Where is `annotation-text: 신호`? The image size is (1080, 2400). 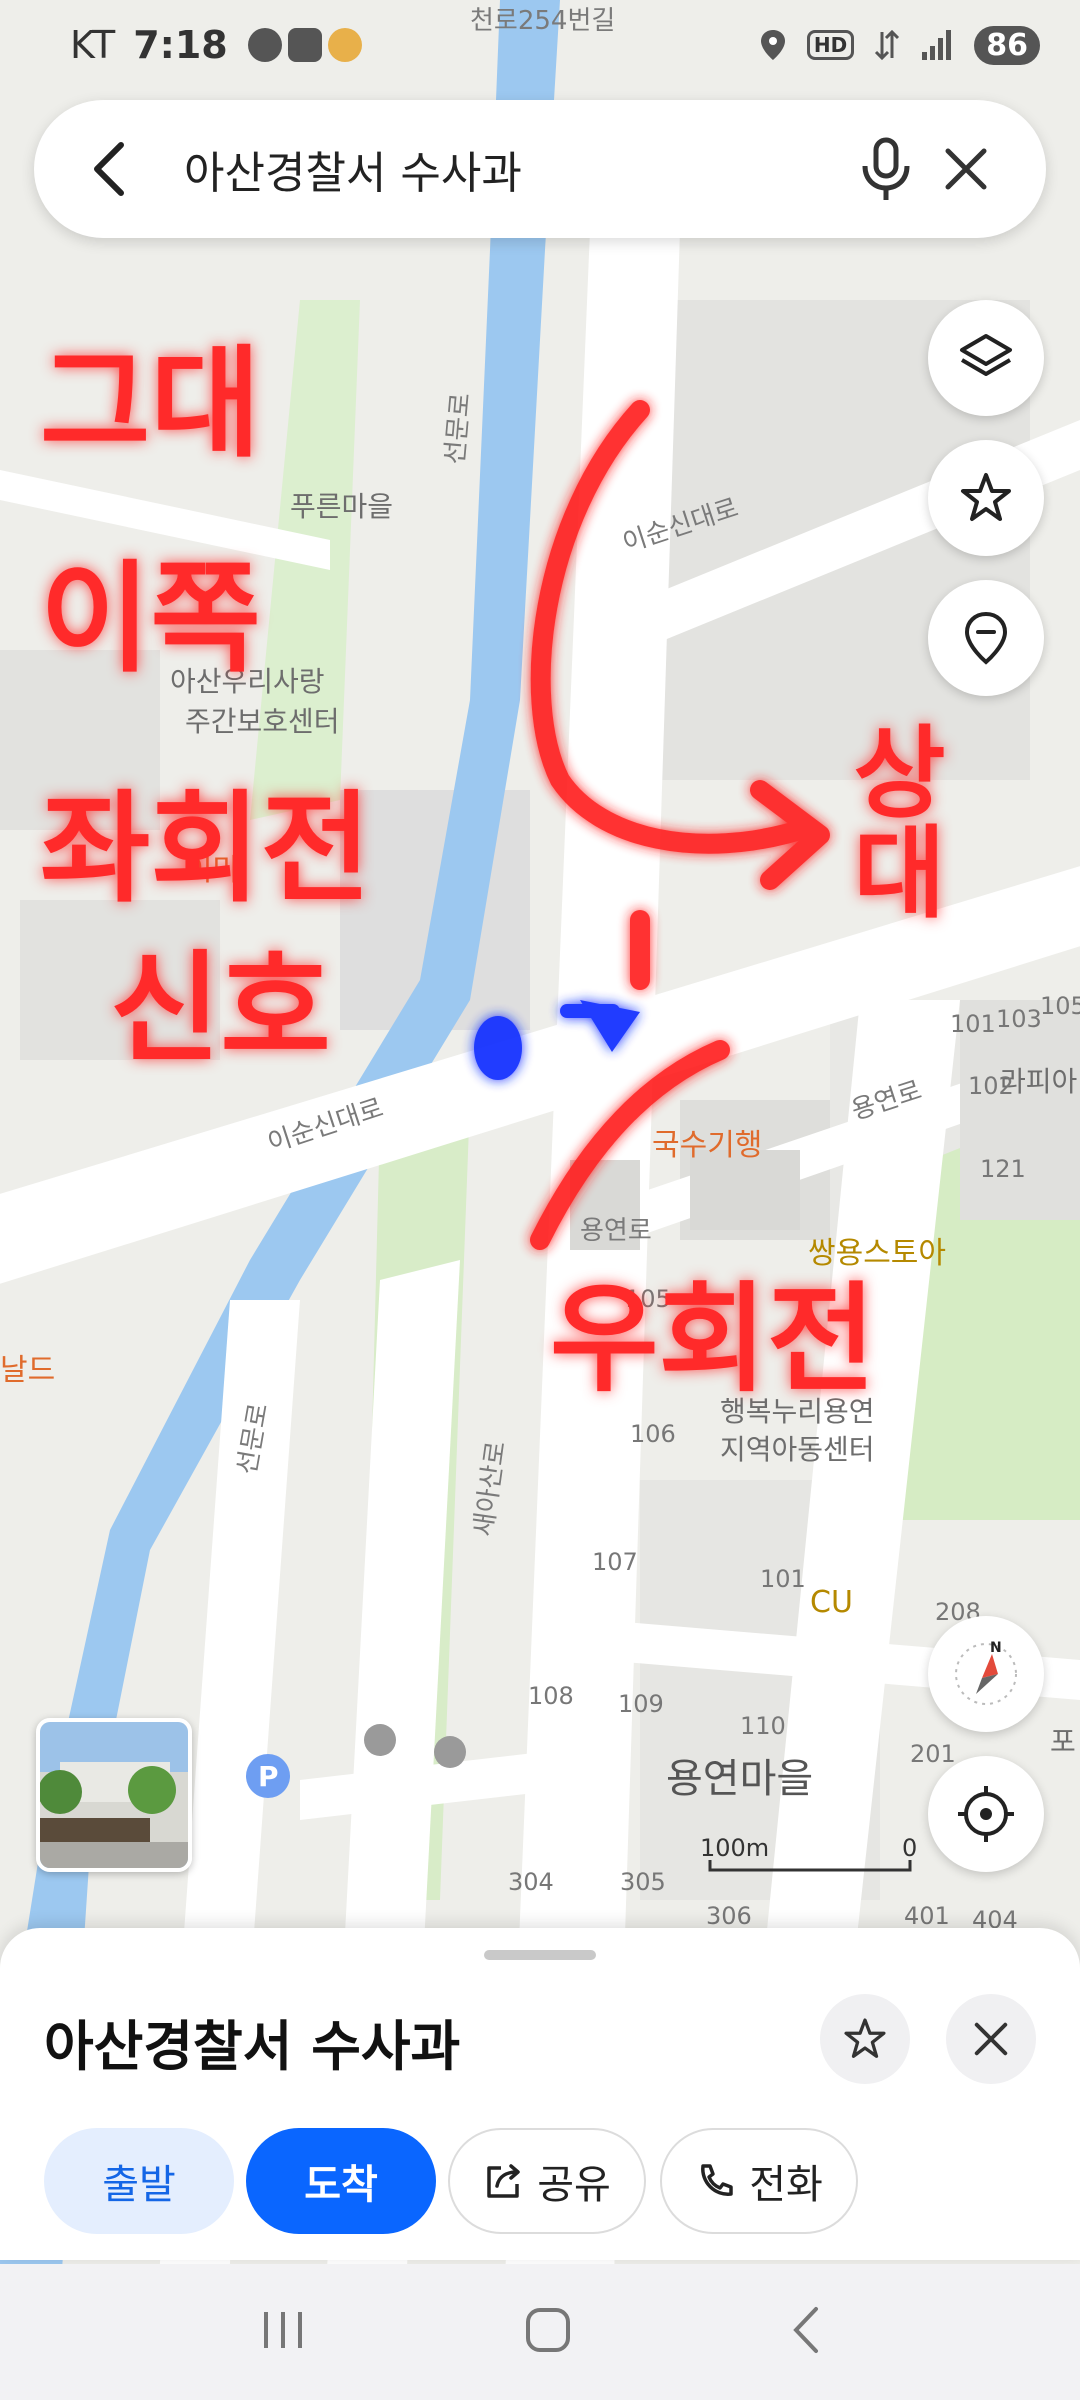 annotation-text: 신호 is located at coordinates (220, 1009).